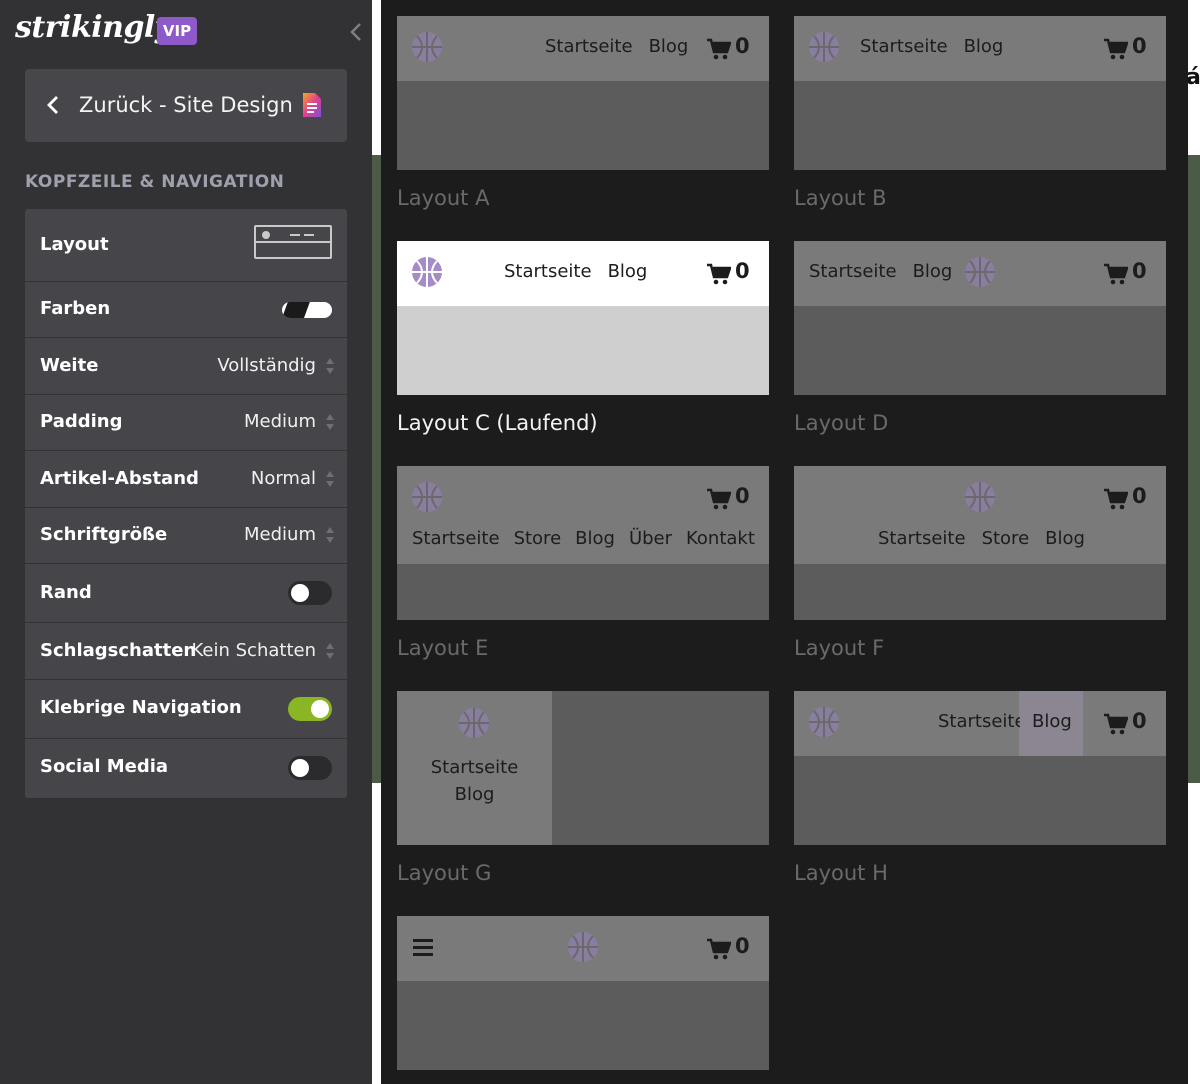  Describe the element at coordinates (980, 318) in the screenshot. I see `layout-option-d: Startseite Blog 0` at that location.